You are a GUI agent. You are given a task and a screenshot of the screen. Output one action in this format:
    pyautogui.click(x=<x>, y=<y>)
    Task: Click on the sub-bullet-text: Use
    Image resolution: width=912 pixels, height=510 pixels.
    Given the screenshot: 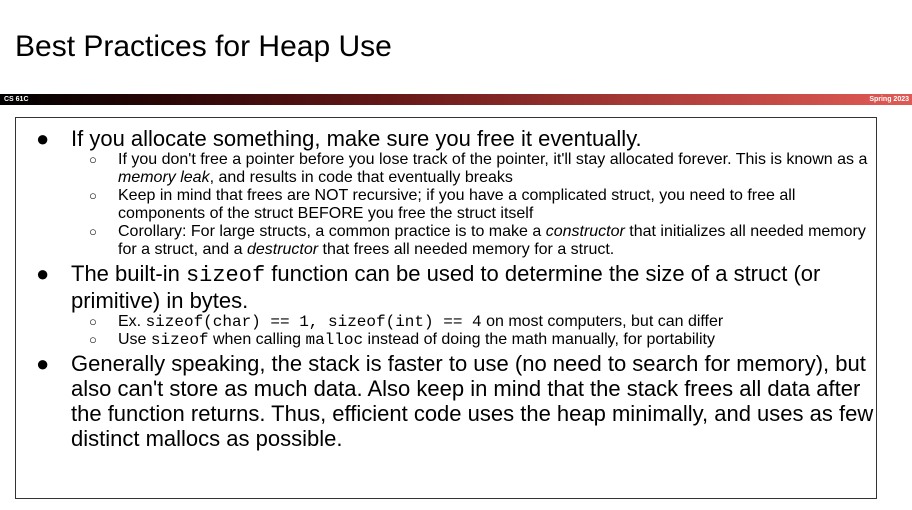 What is the action you would take?
    pyautogui.click(x=134, y=339)
    